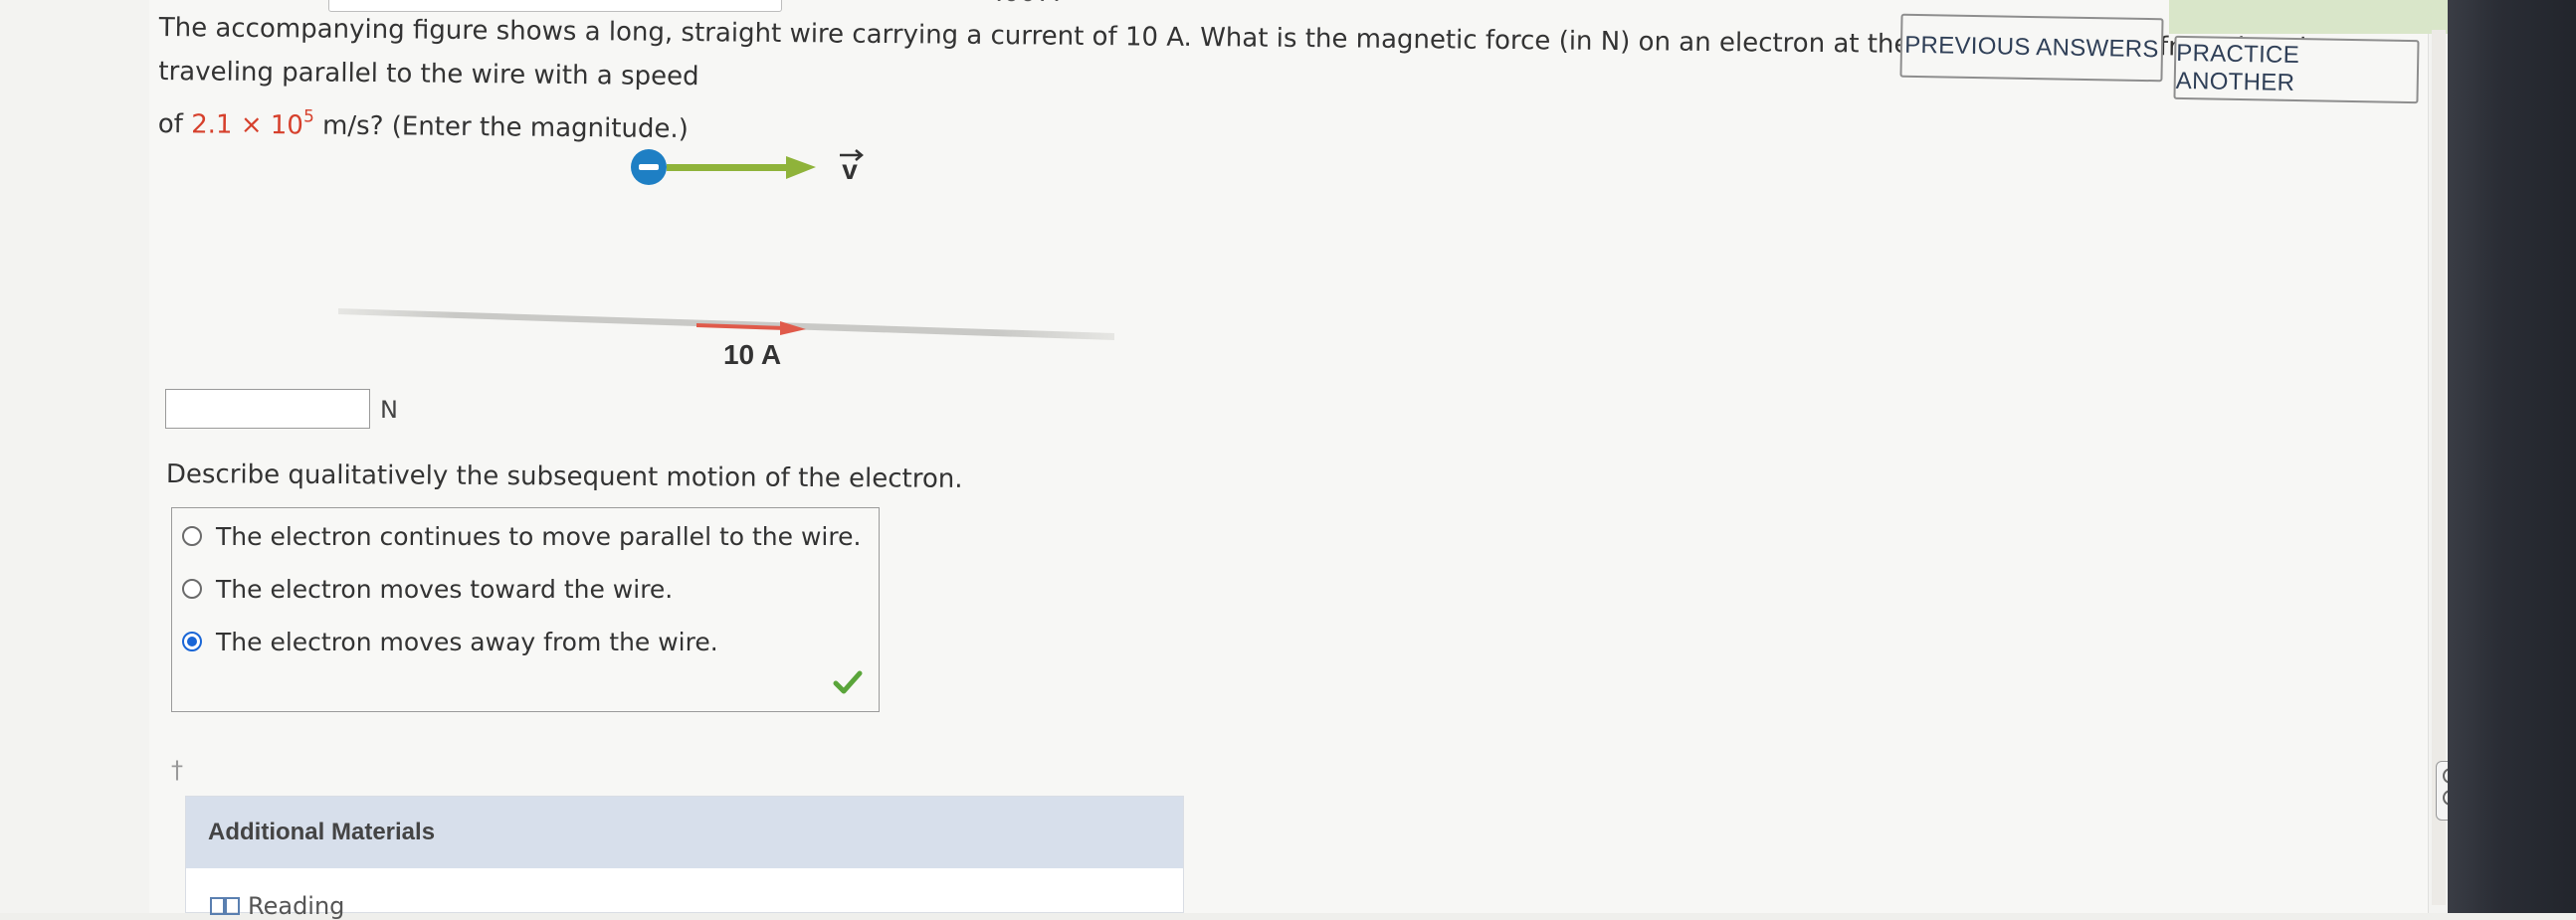  Describe the element at coordinates (389, 410) in the screenshot. I see `unit-label: N` at that location.